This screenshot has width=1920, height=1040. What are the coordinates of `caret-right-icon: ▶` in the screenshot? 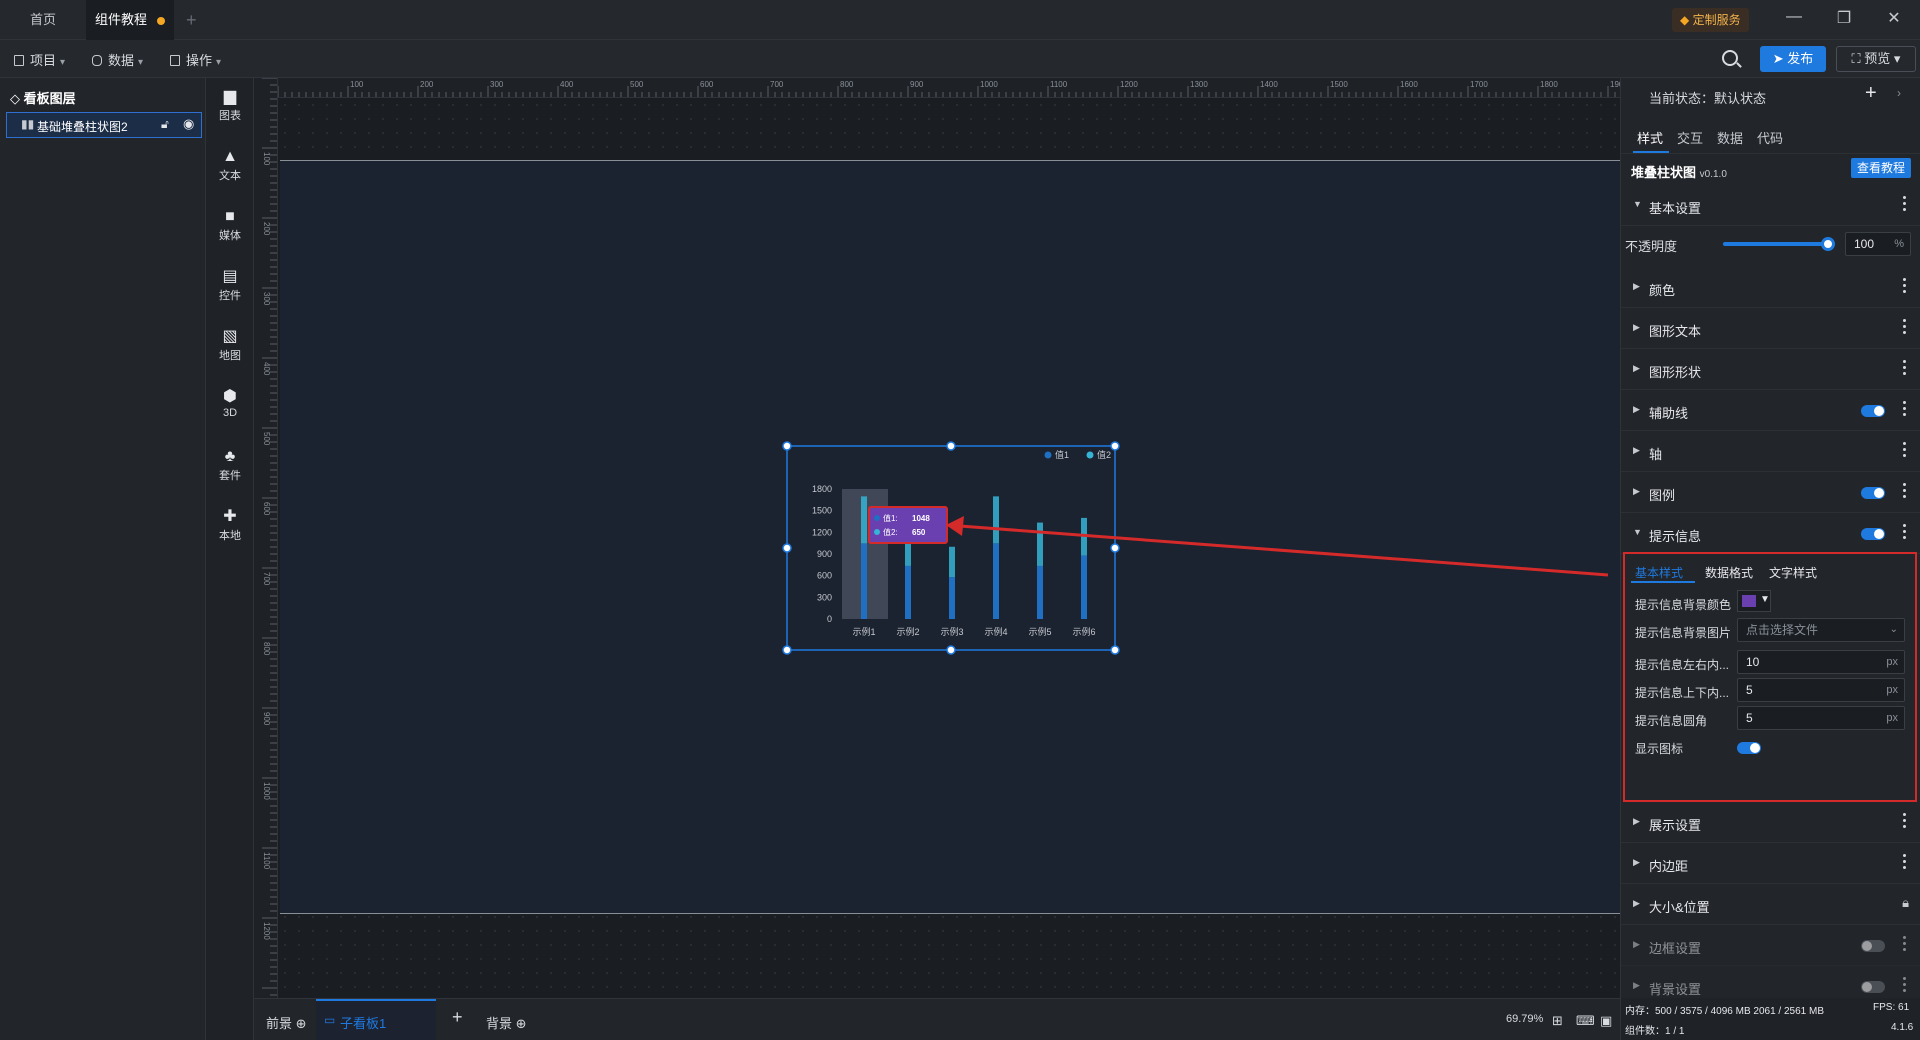 It's located at (1636, 862).